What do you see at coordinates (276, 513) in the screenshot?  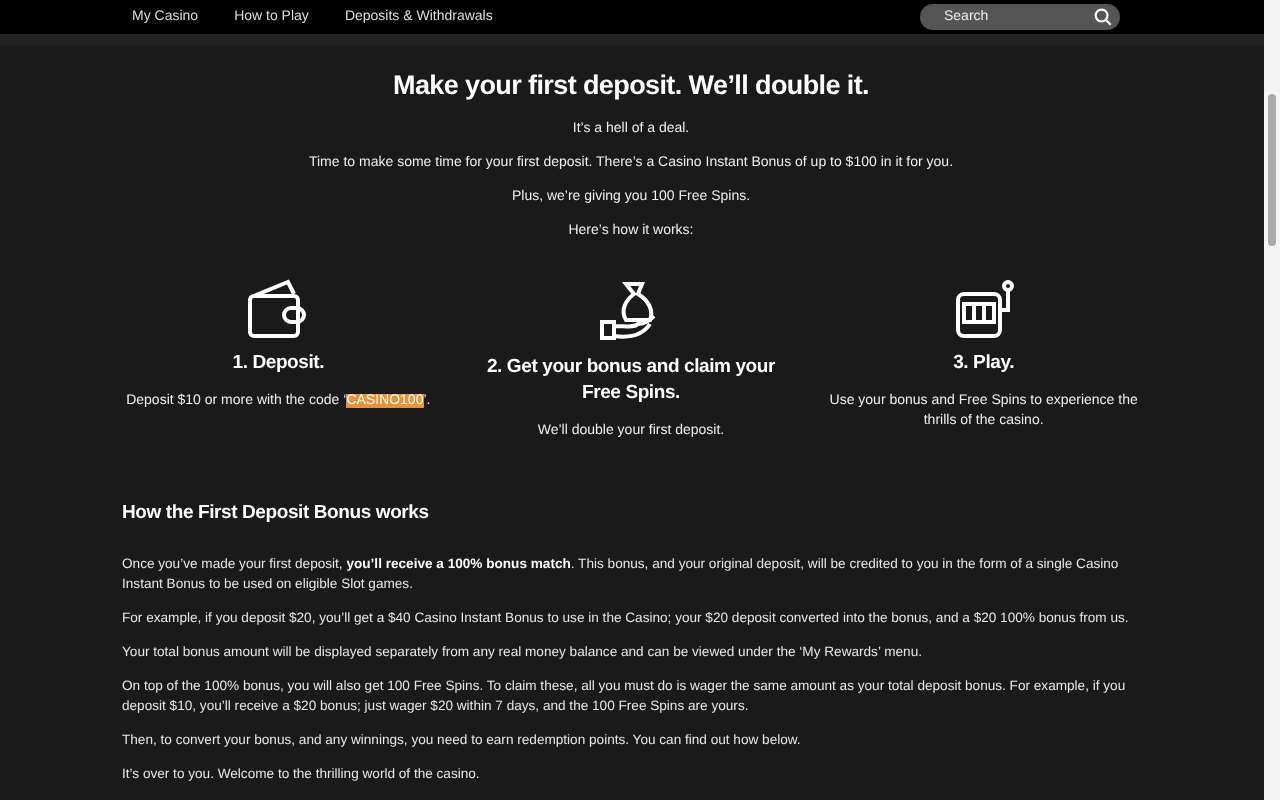 I see `section-heading: How the First Deposit Bonus works` at bounding box center [276, 513].